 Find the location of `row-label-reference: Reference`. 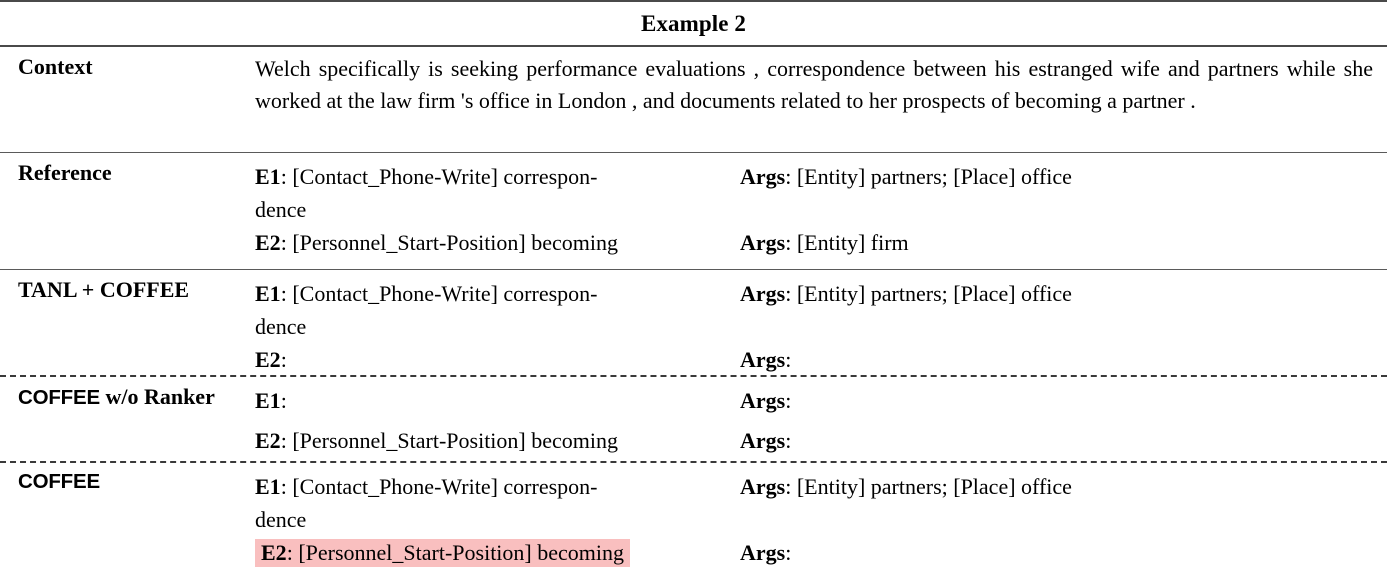

row-label-reference: Reference is located at coordinates (65, 172).